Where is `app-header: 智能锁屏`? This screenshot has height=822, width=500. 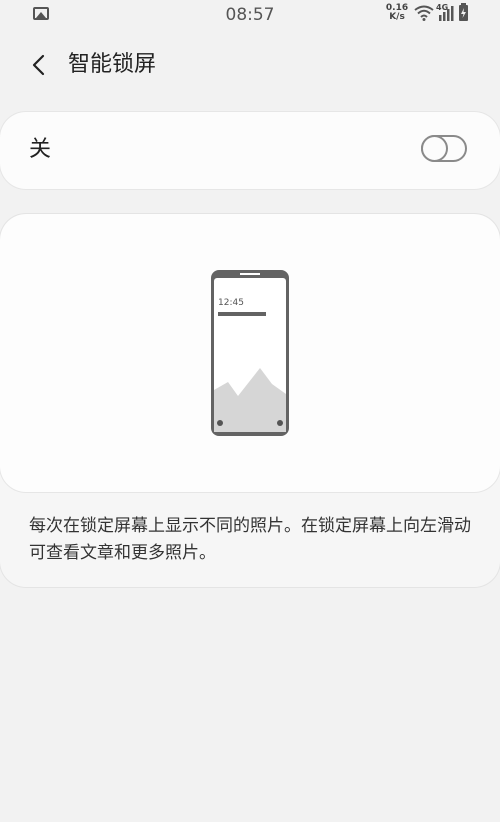
app-header: 智能锁屏 is located at coordinates (250, 65).